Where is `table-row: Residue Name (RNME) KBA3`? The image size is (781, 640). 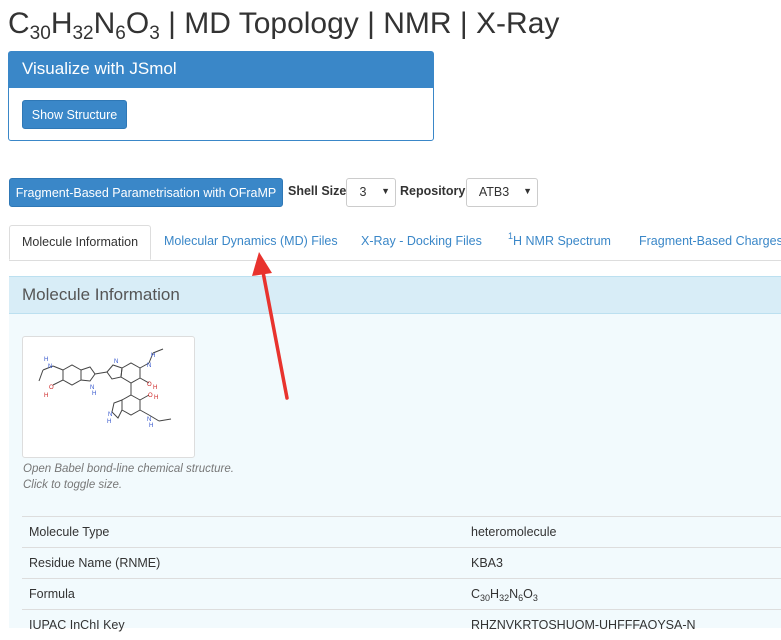
table-row: Residue Name (RNME) KBA3 is located at coordinates (401, 563).